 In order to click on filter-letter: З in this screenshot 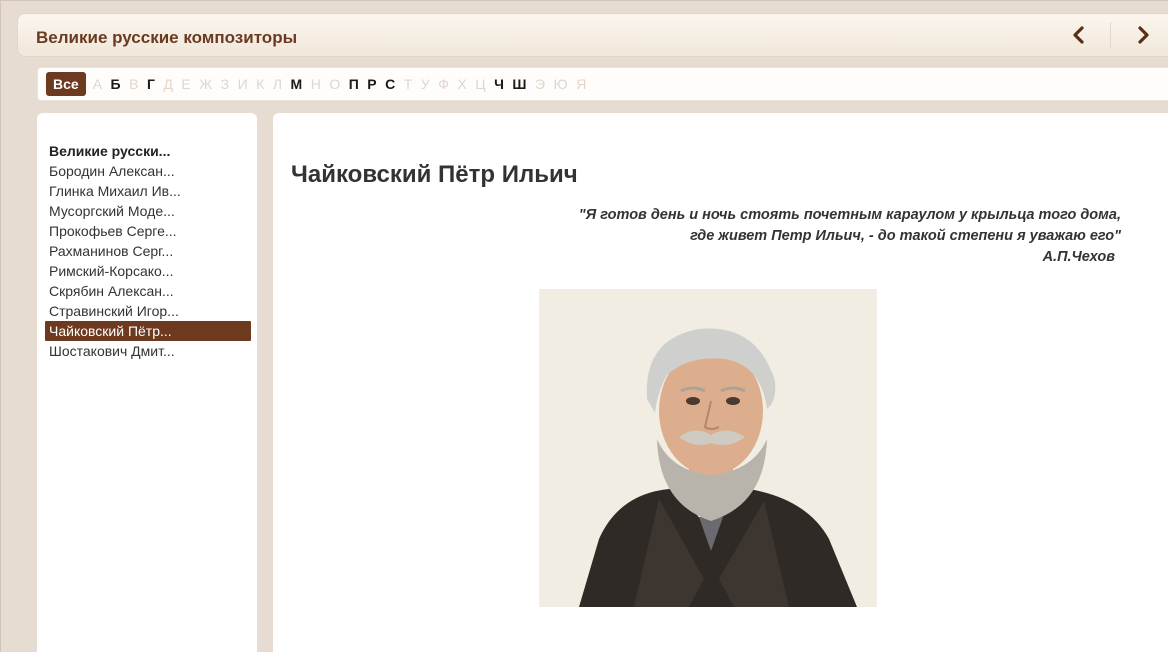, I will do `click(225, 84)`.